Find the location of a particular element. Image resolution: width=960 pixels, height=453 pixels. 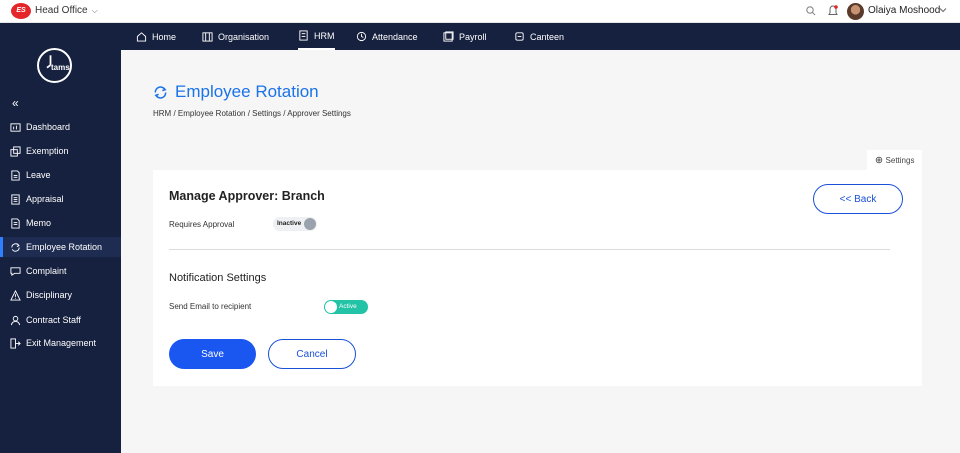

tab-label: Payroll is located at coordinates (473, 36).